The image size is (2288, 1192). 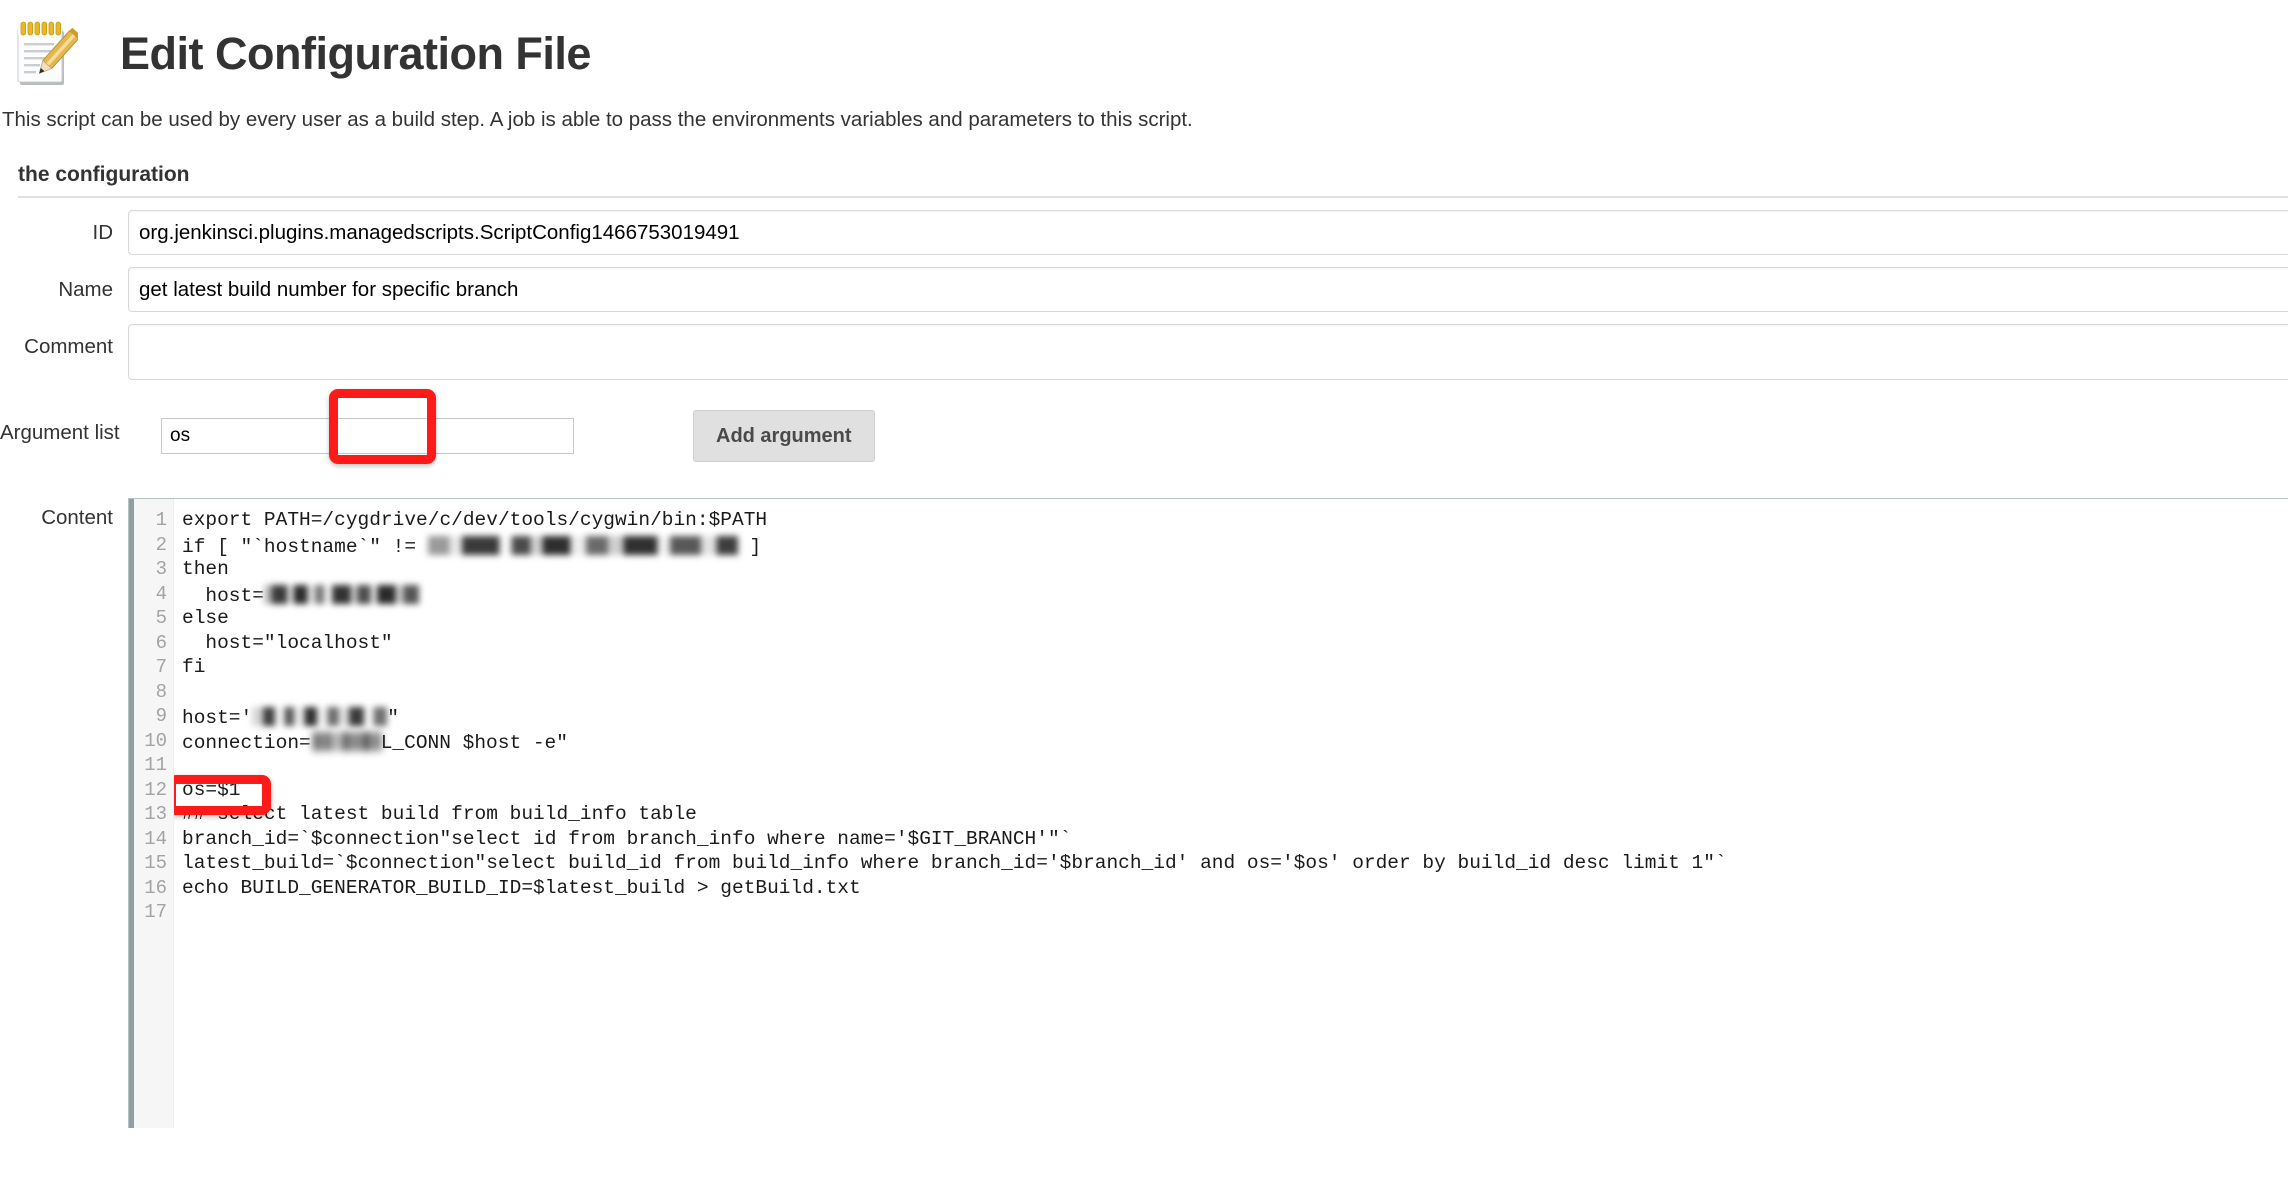 I want to click on code-line-10: connection= L_CONN $host -e", so click(x=1235, y=741).